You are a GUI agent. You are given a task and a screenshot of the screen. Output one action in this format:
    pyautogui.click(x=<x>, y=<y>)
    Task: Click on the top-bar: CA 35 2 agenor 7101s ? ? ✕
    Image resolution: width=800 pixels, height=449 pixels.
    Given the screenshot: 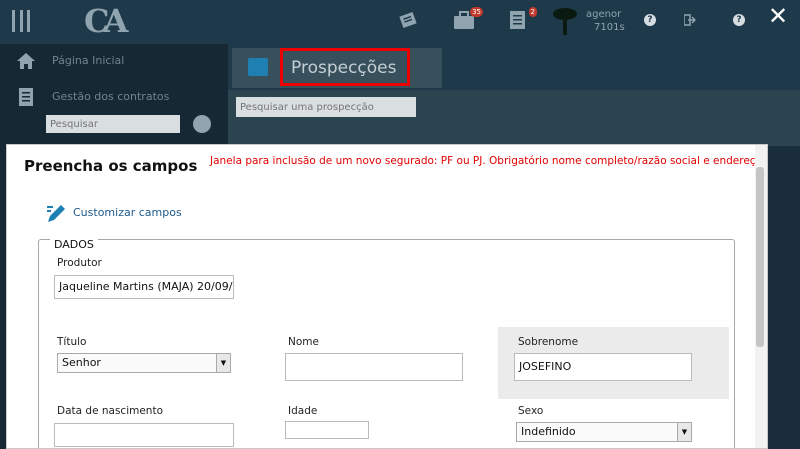 What is the action you would take?
    pyautogui.click(x=400, y=22)
    